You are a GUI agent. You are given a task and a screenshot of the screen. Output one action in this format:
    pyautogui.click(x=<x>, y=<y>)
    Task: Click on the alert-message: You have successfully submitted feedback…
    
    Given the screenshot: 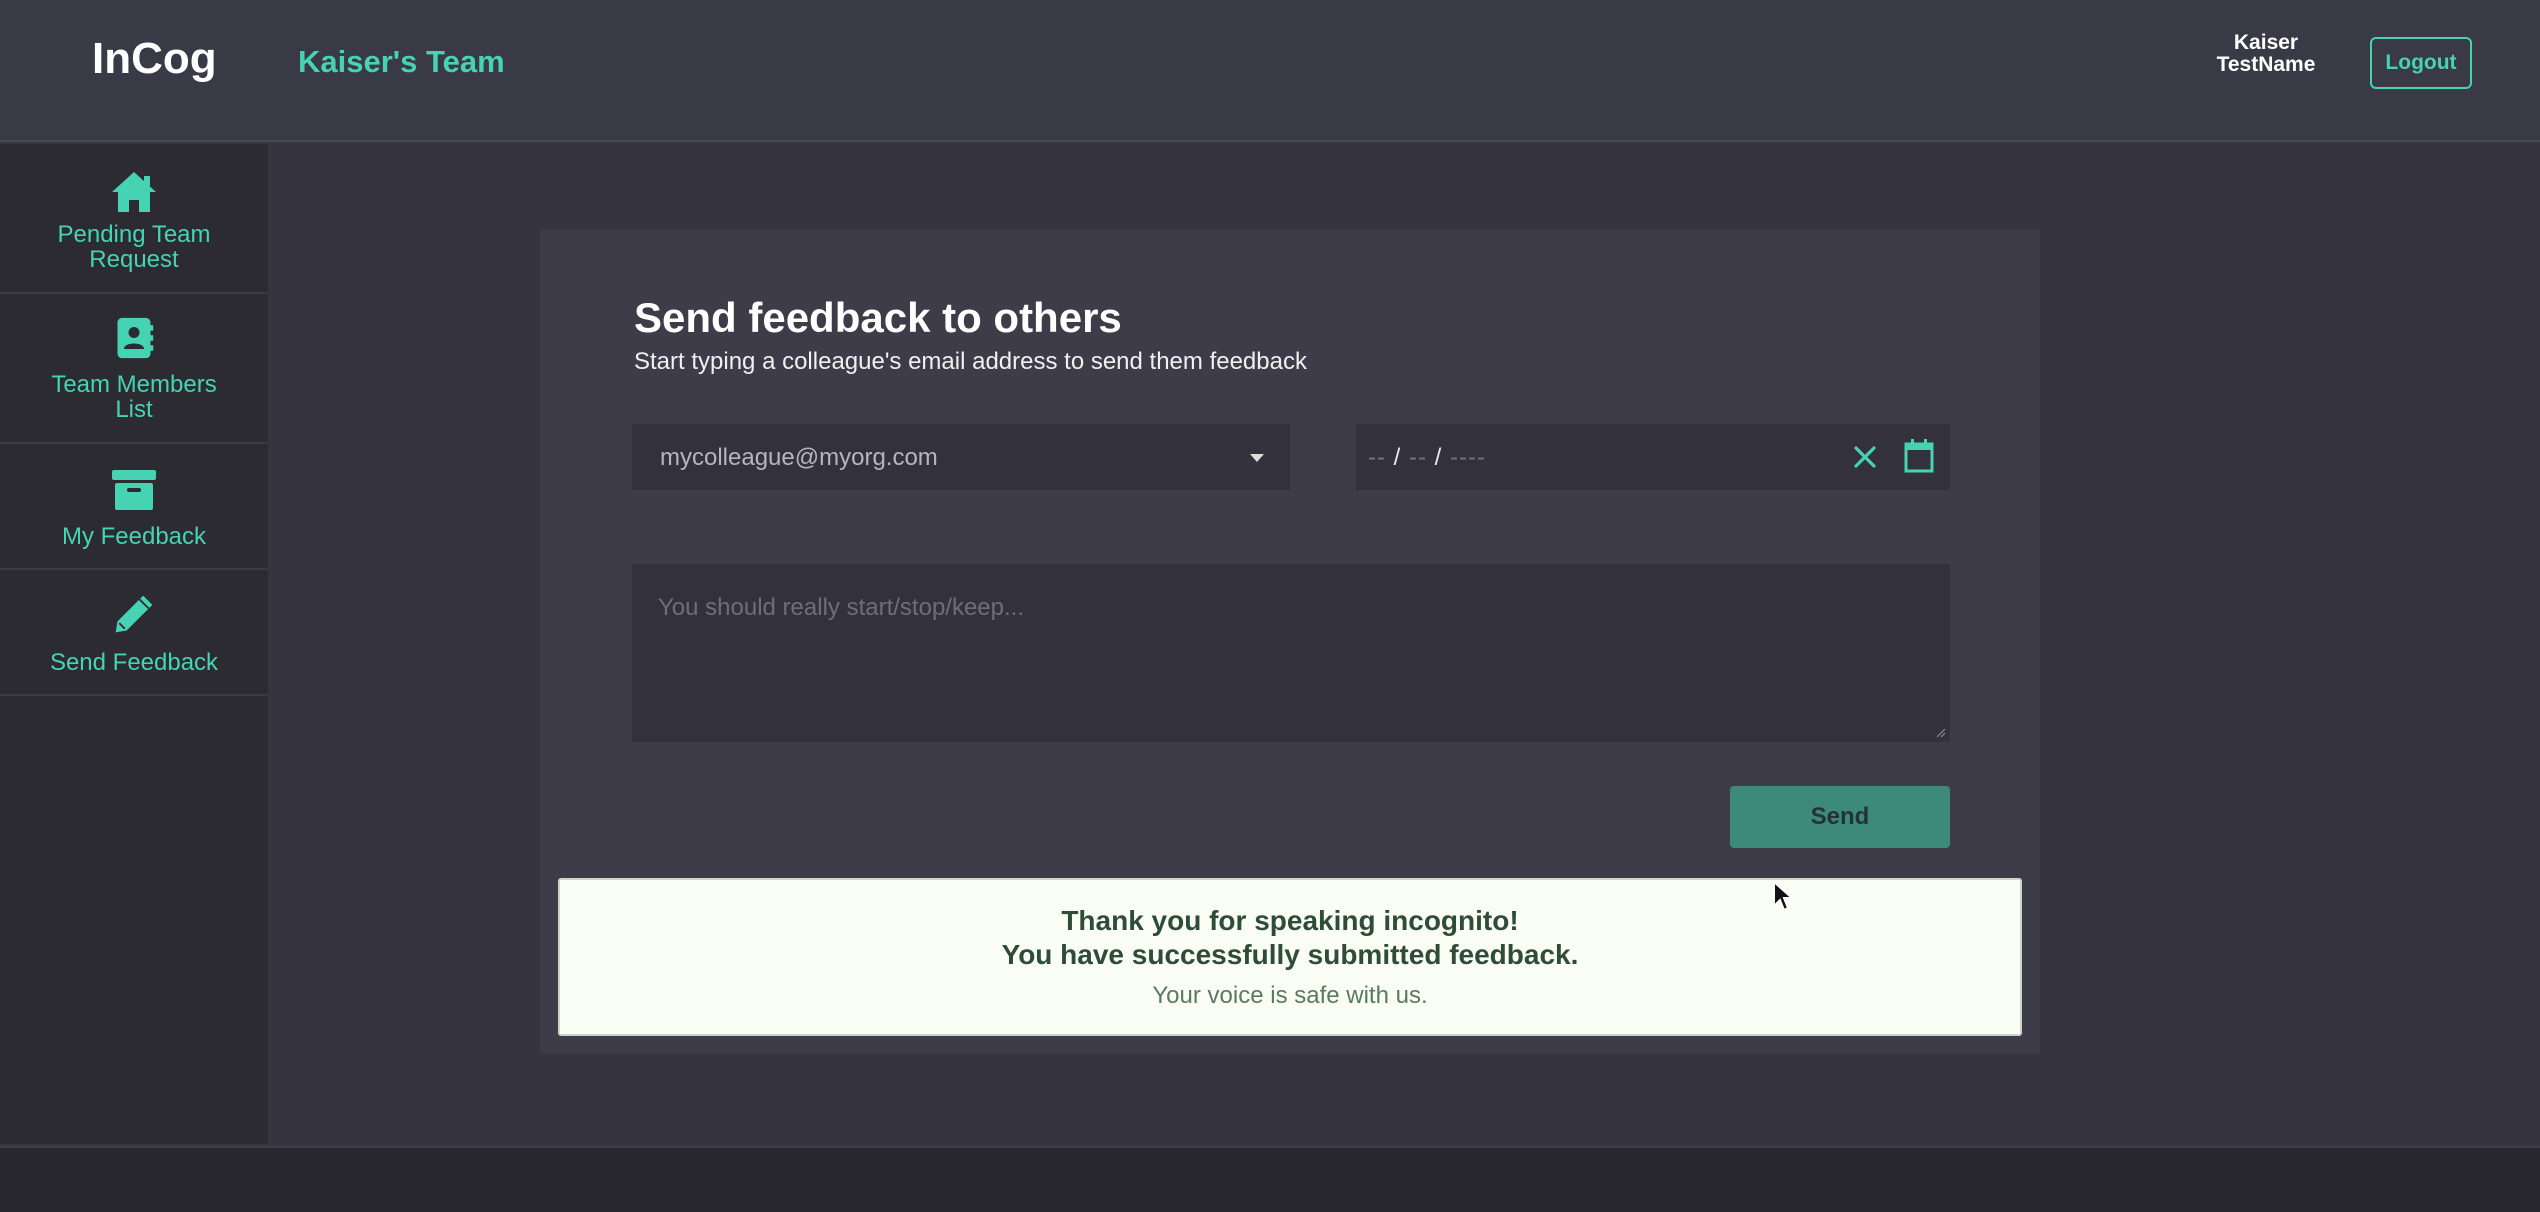 What is the action you would take?
    pyautogui.click(x=1290, y=954)
    